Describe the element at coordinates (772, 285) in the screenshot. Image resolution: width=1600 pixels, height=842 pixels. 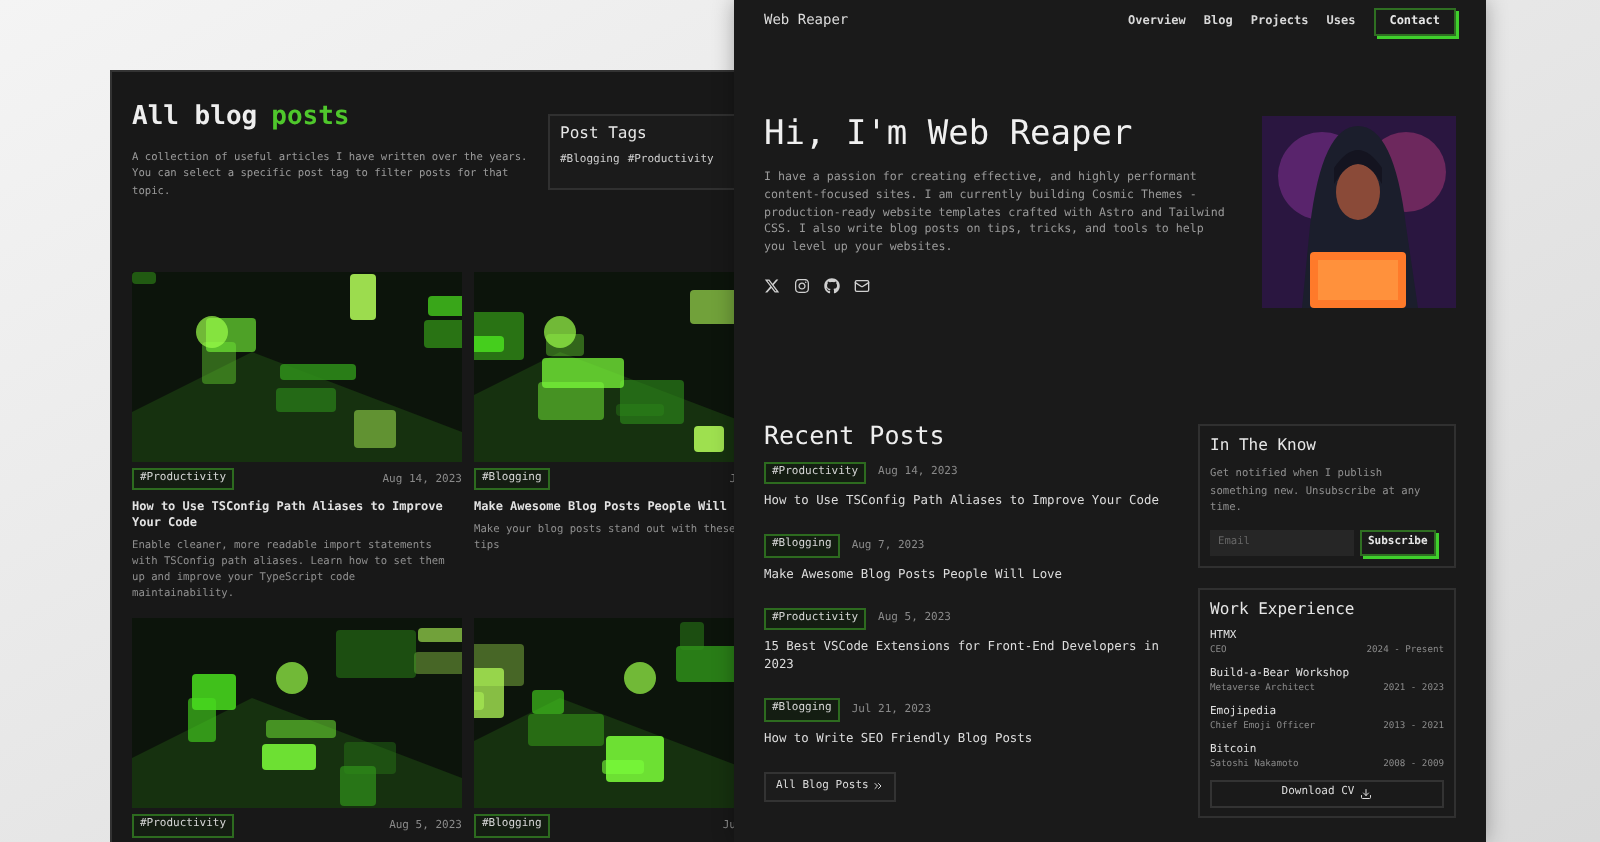
I see `x-logo-icon` at that location.